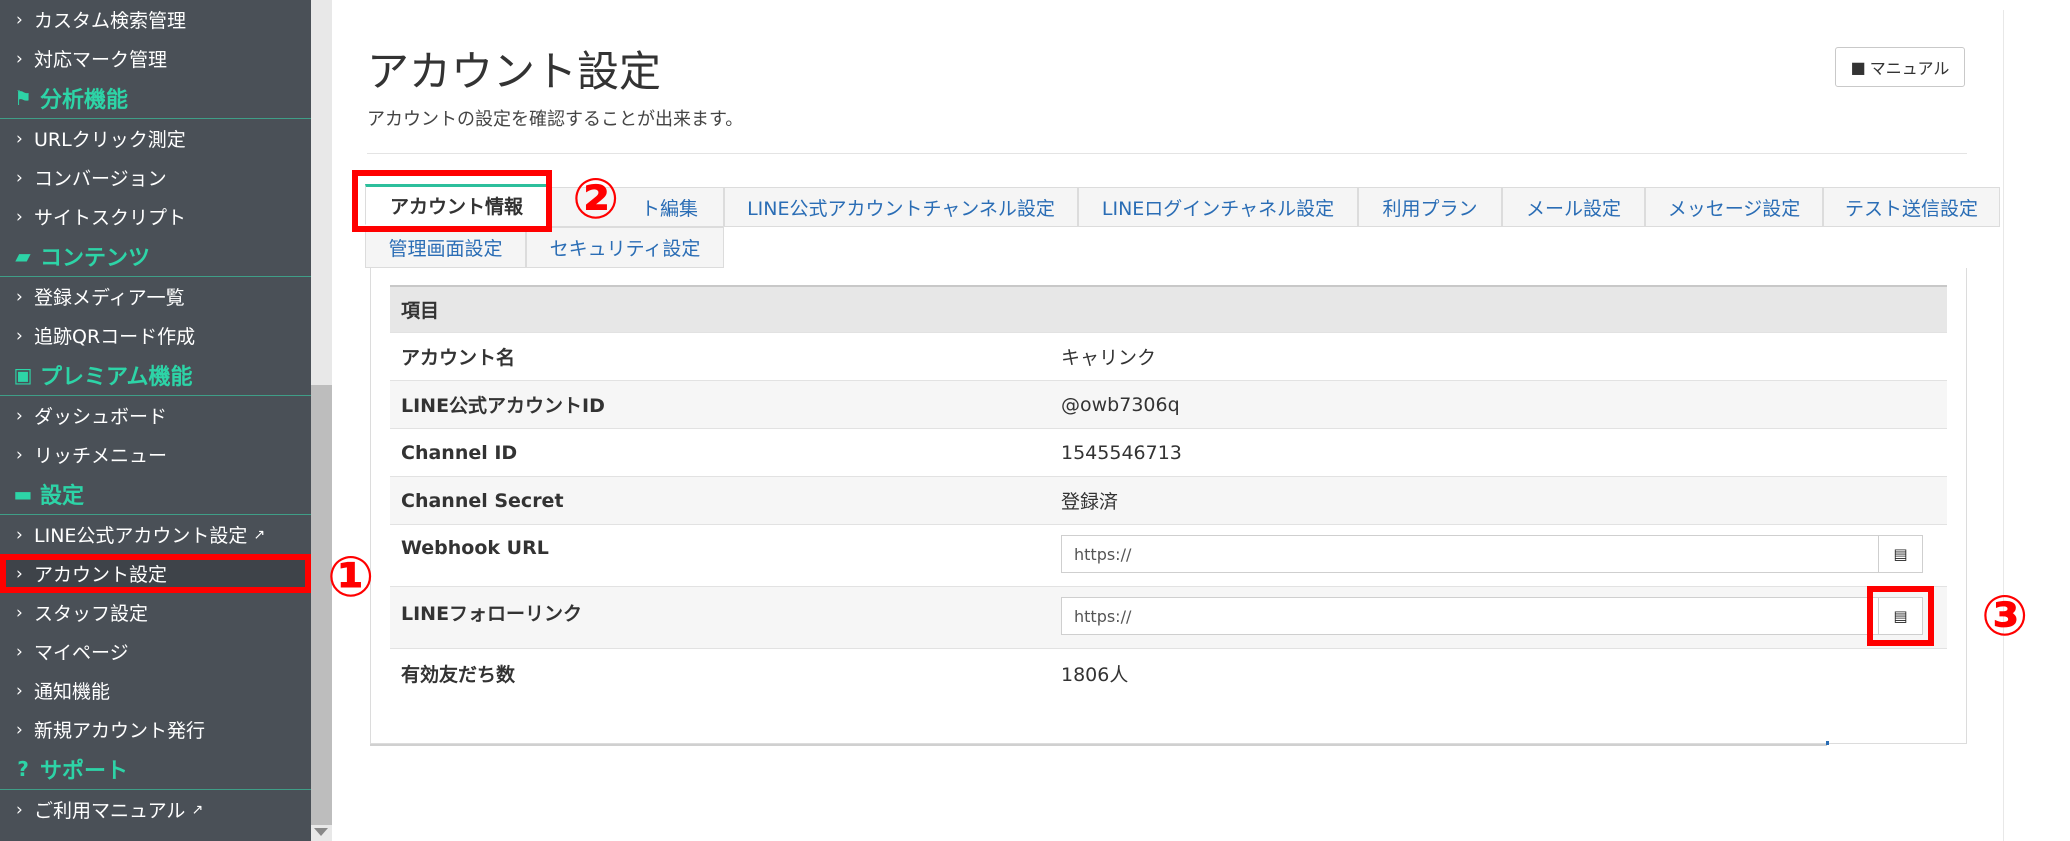  I want to click on follow-link-group: ▤, so click(1497, 616).